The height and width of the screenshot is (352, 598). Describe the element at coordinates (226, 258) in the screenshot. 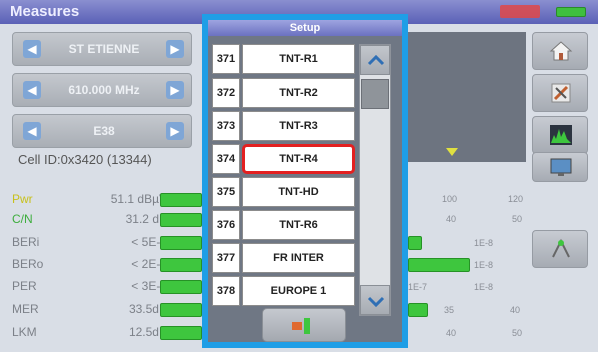

I see `channel-number: 377` at that location.